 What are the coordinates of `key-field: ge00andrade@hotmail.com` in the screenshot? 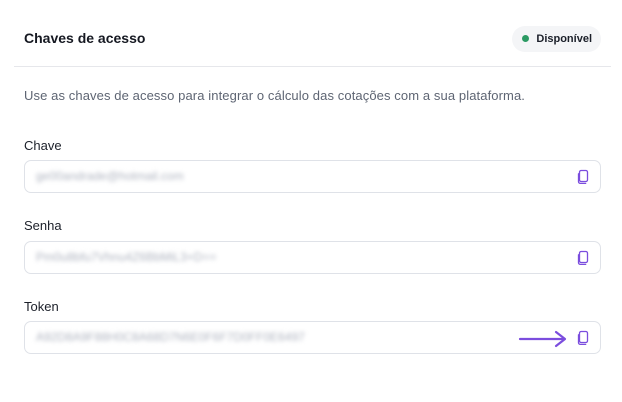 It's located at (312, 176).